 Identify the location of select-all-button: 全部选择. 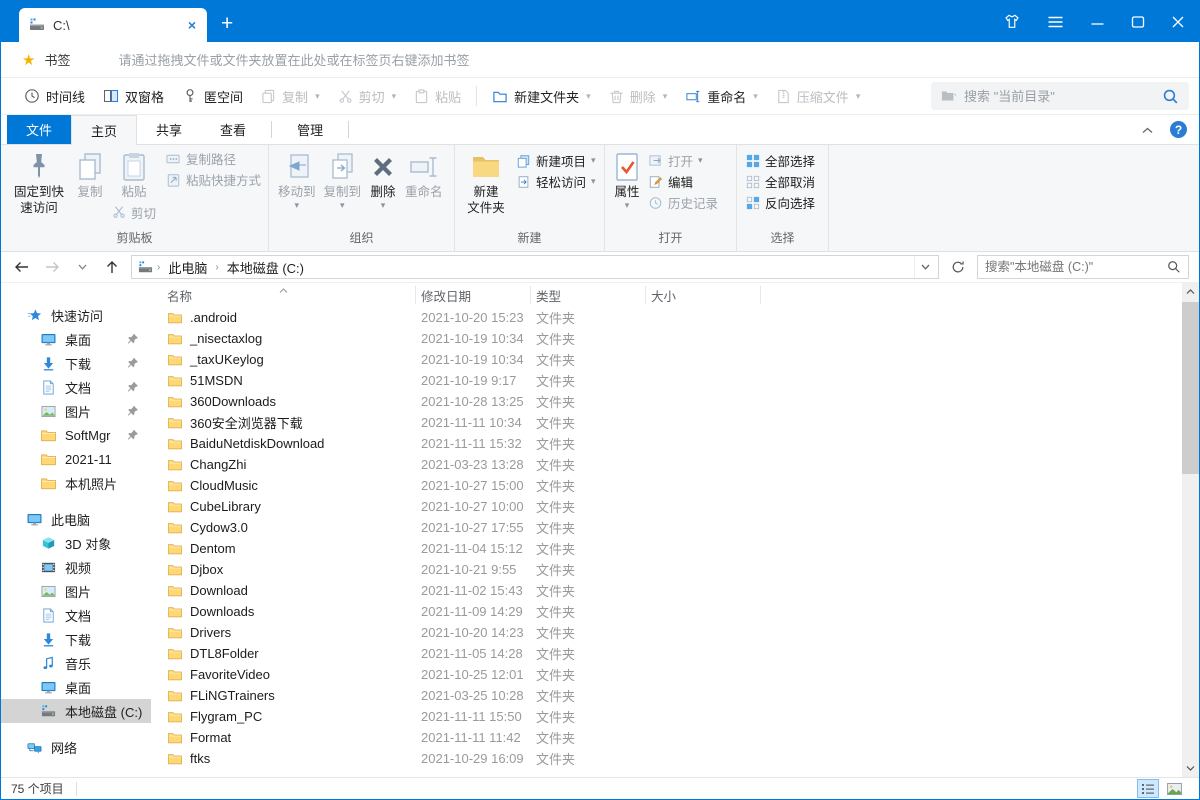
(780, 160).